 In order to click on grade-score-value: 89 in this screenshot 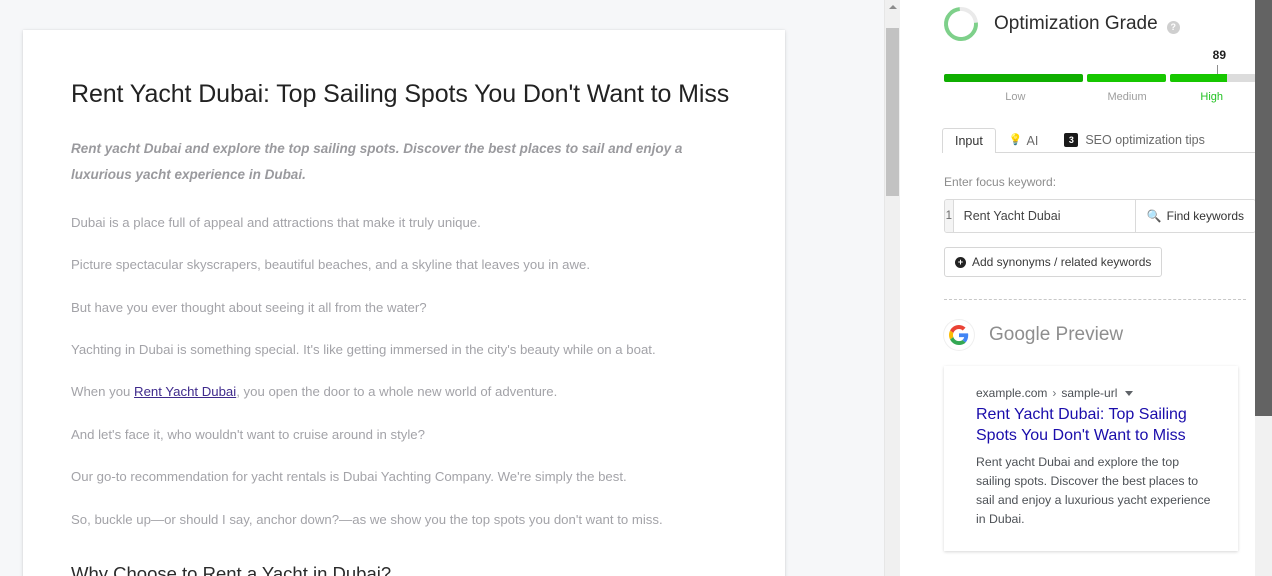, I will do `click(1219, 55)`.